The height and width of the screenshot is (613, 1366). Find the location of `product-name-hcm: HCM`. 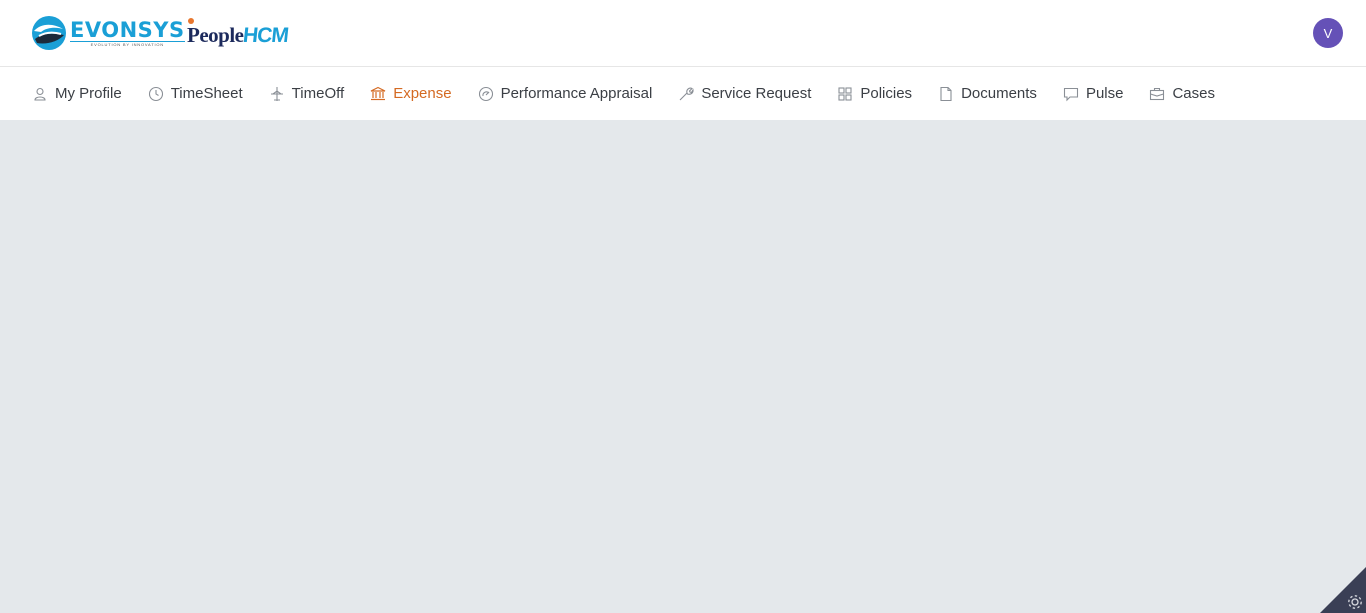

product-name-hcm: HCM is located at coordinates (266, 35).